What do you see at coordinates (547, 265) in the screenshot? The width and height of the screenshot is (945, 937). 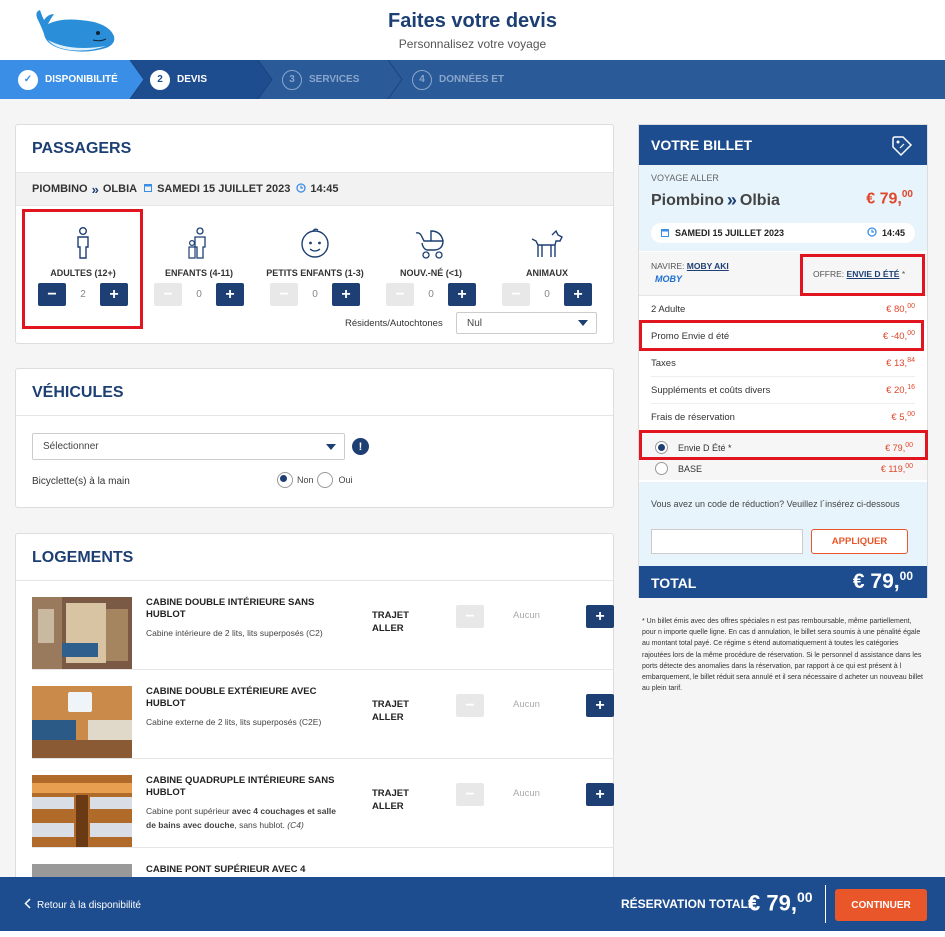 I see `pax-animals: ANIMAUX − 0 +` at bounding box center [547, 265].